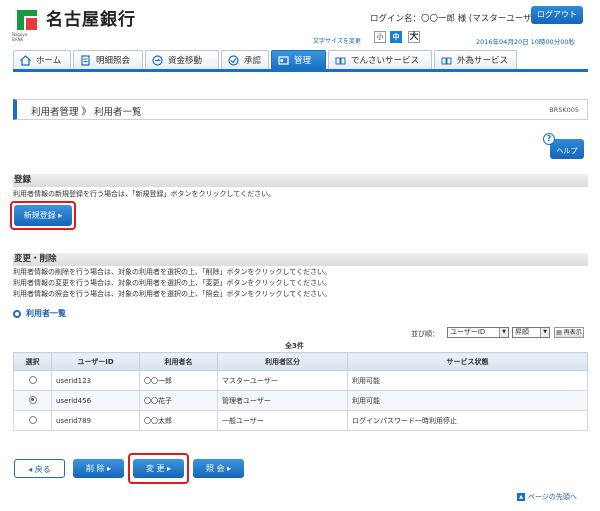 The height and width of the screenshot is (511, 600). I want to click on help-button: ヘルプ, so click(567, 149).